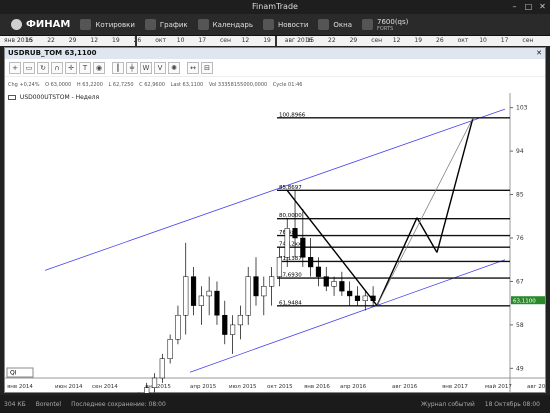  Describe the element at coordinates (146, 67) in the screenshot. I see `trendline-icon: W` at that location.